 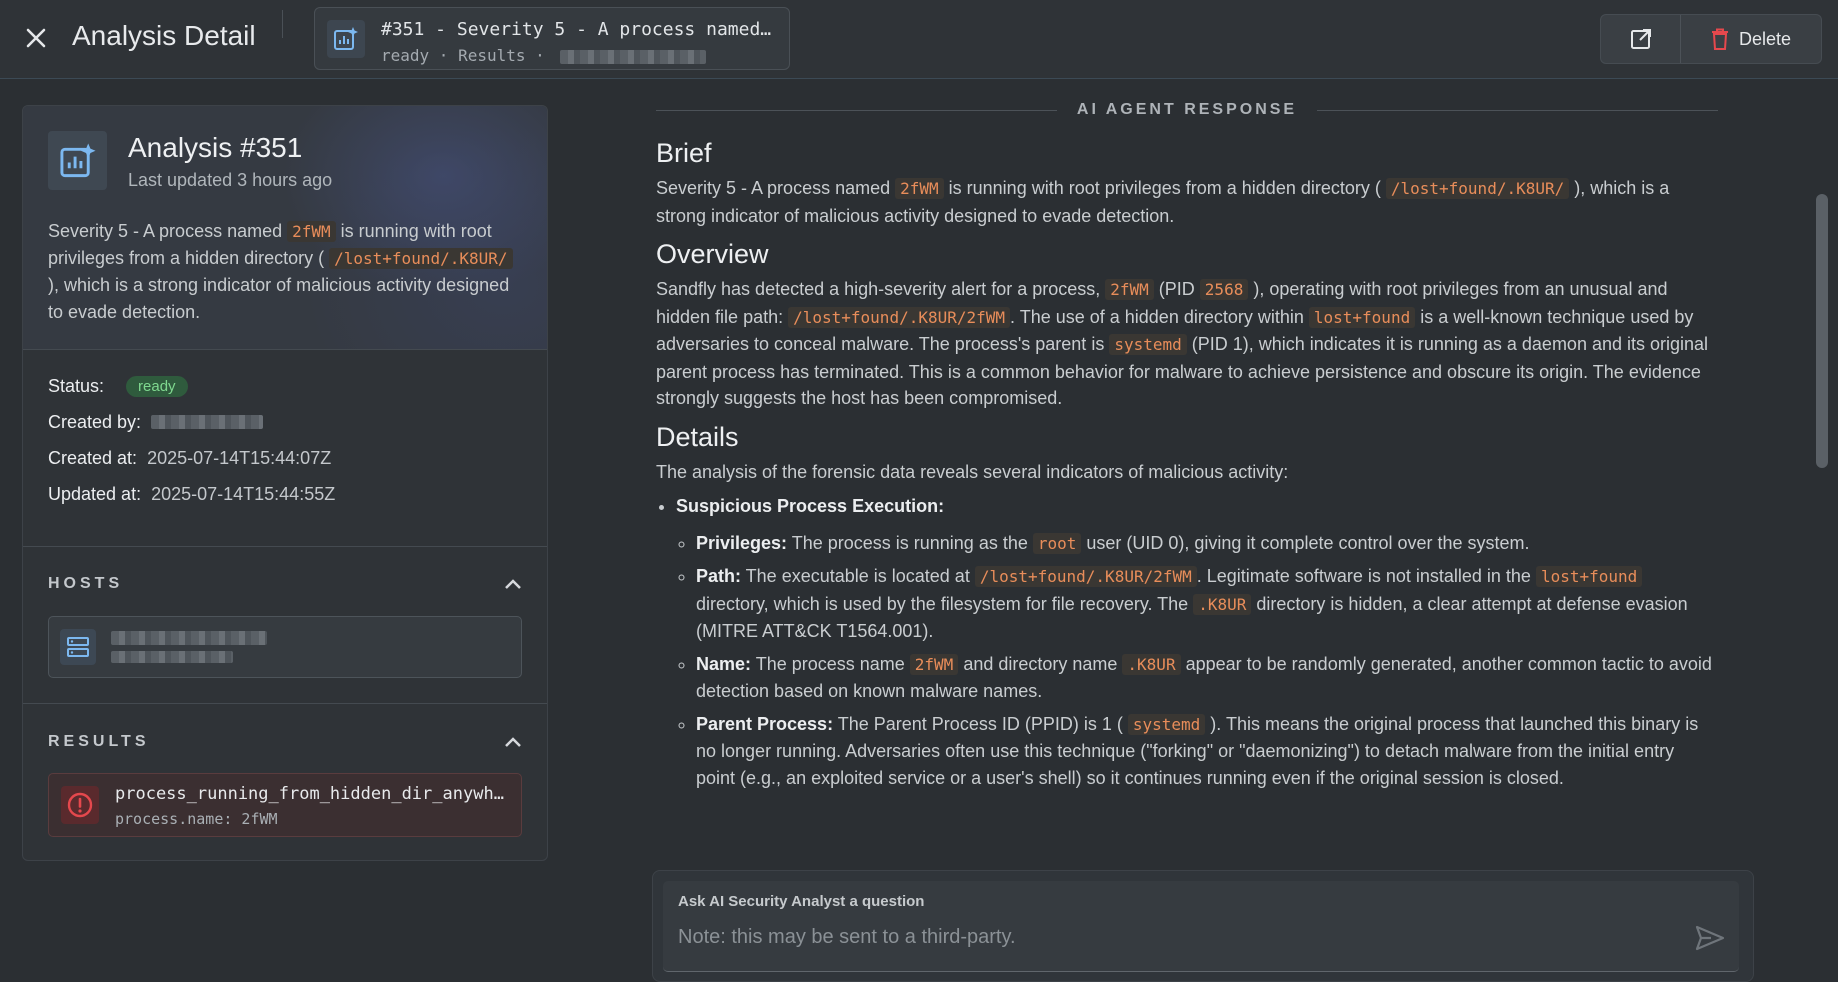 I want to click on scrollbar, so click(x=1821, y=470).